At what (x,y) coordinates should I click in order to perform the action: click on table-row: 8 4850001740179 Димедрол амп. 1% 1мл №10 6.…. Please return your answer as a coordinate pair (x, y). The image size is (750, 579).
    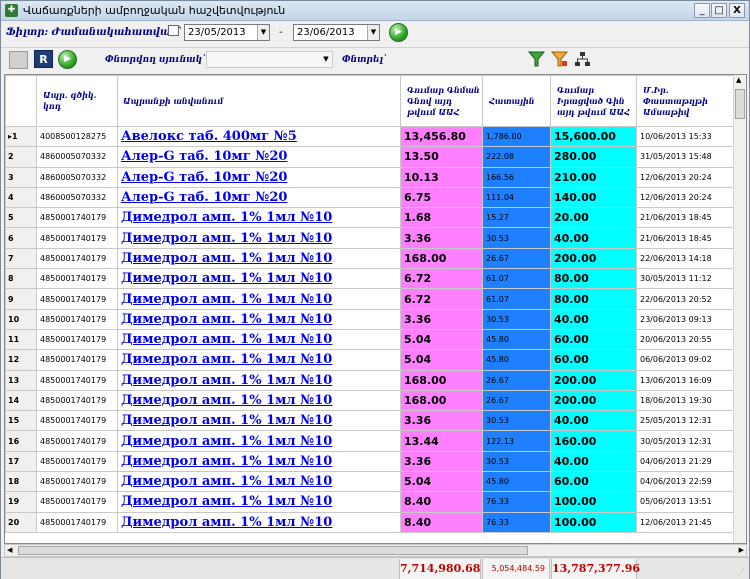
    Looking at the image, I should click on (370, 279).